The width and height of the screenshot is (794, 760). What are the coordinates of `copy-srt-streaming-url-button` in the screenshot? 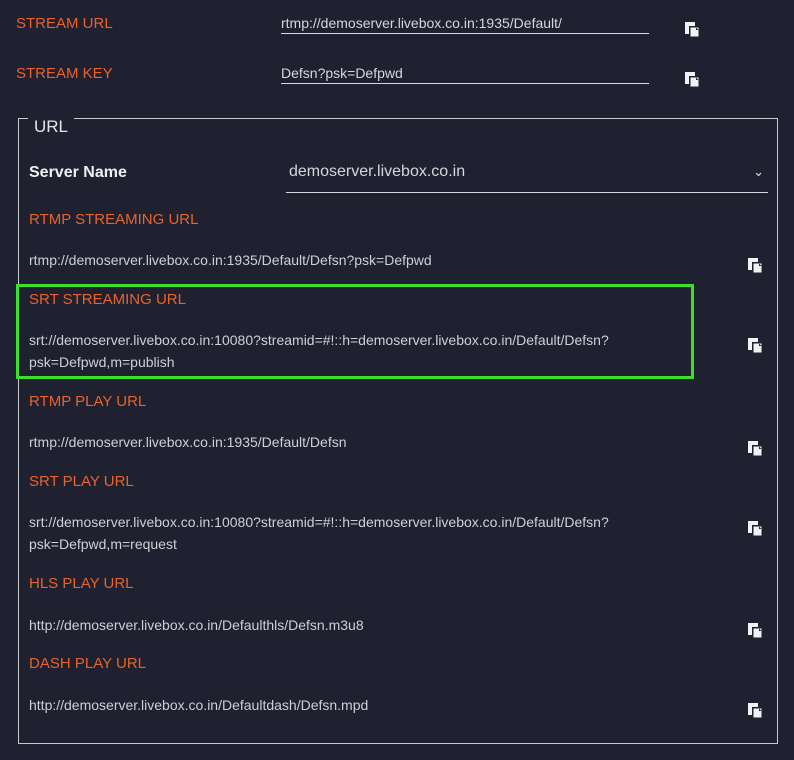 It's located at (756, 346).